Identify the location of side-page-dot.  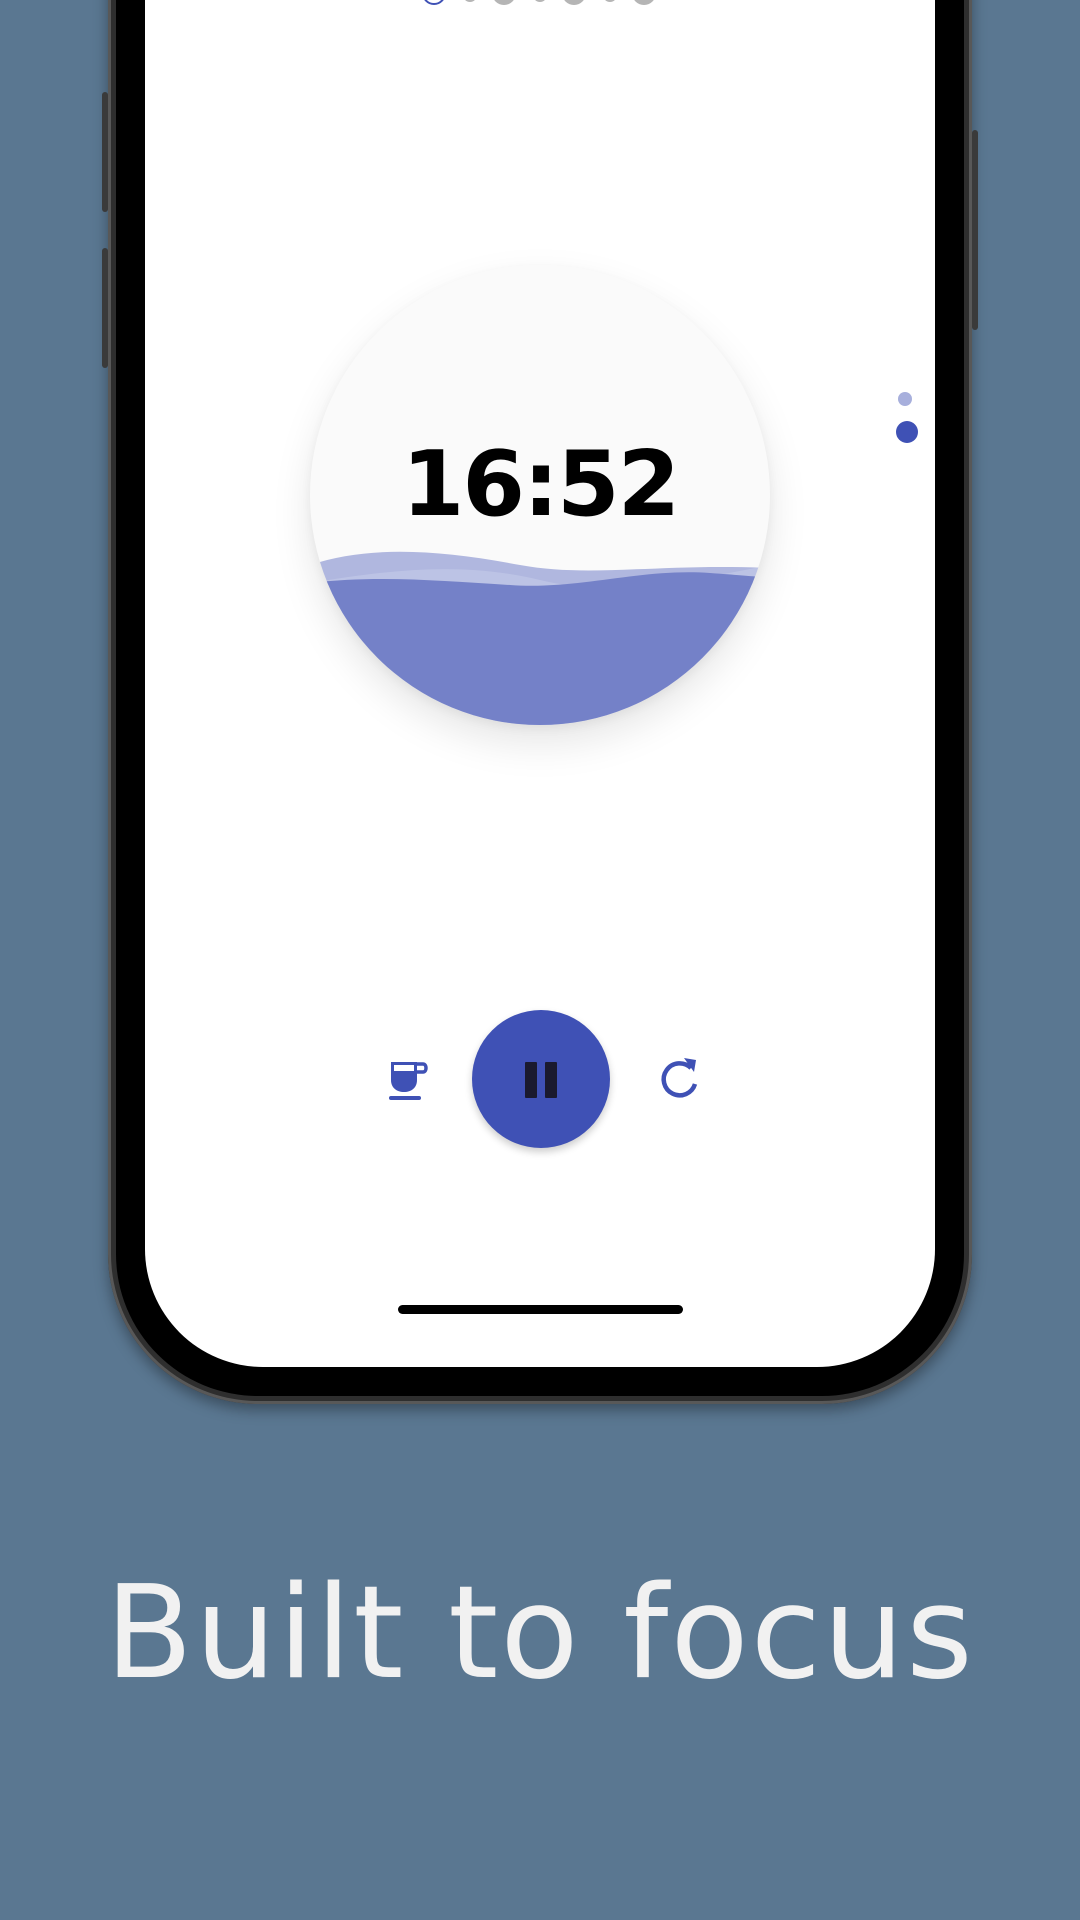
(905, 399).